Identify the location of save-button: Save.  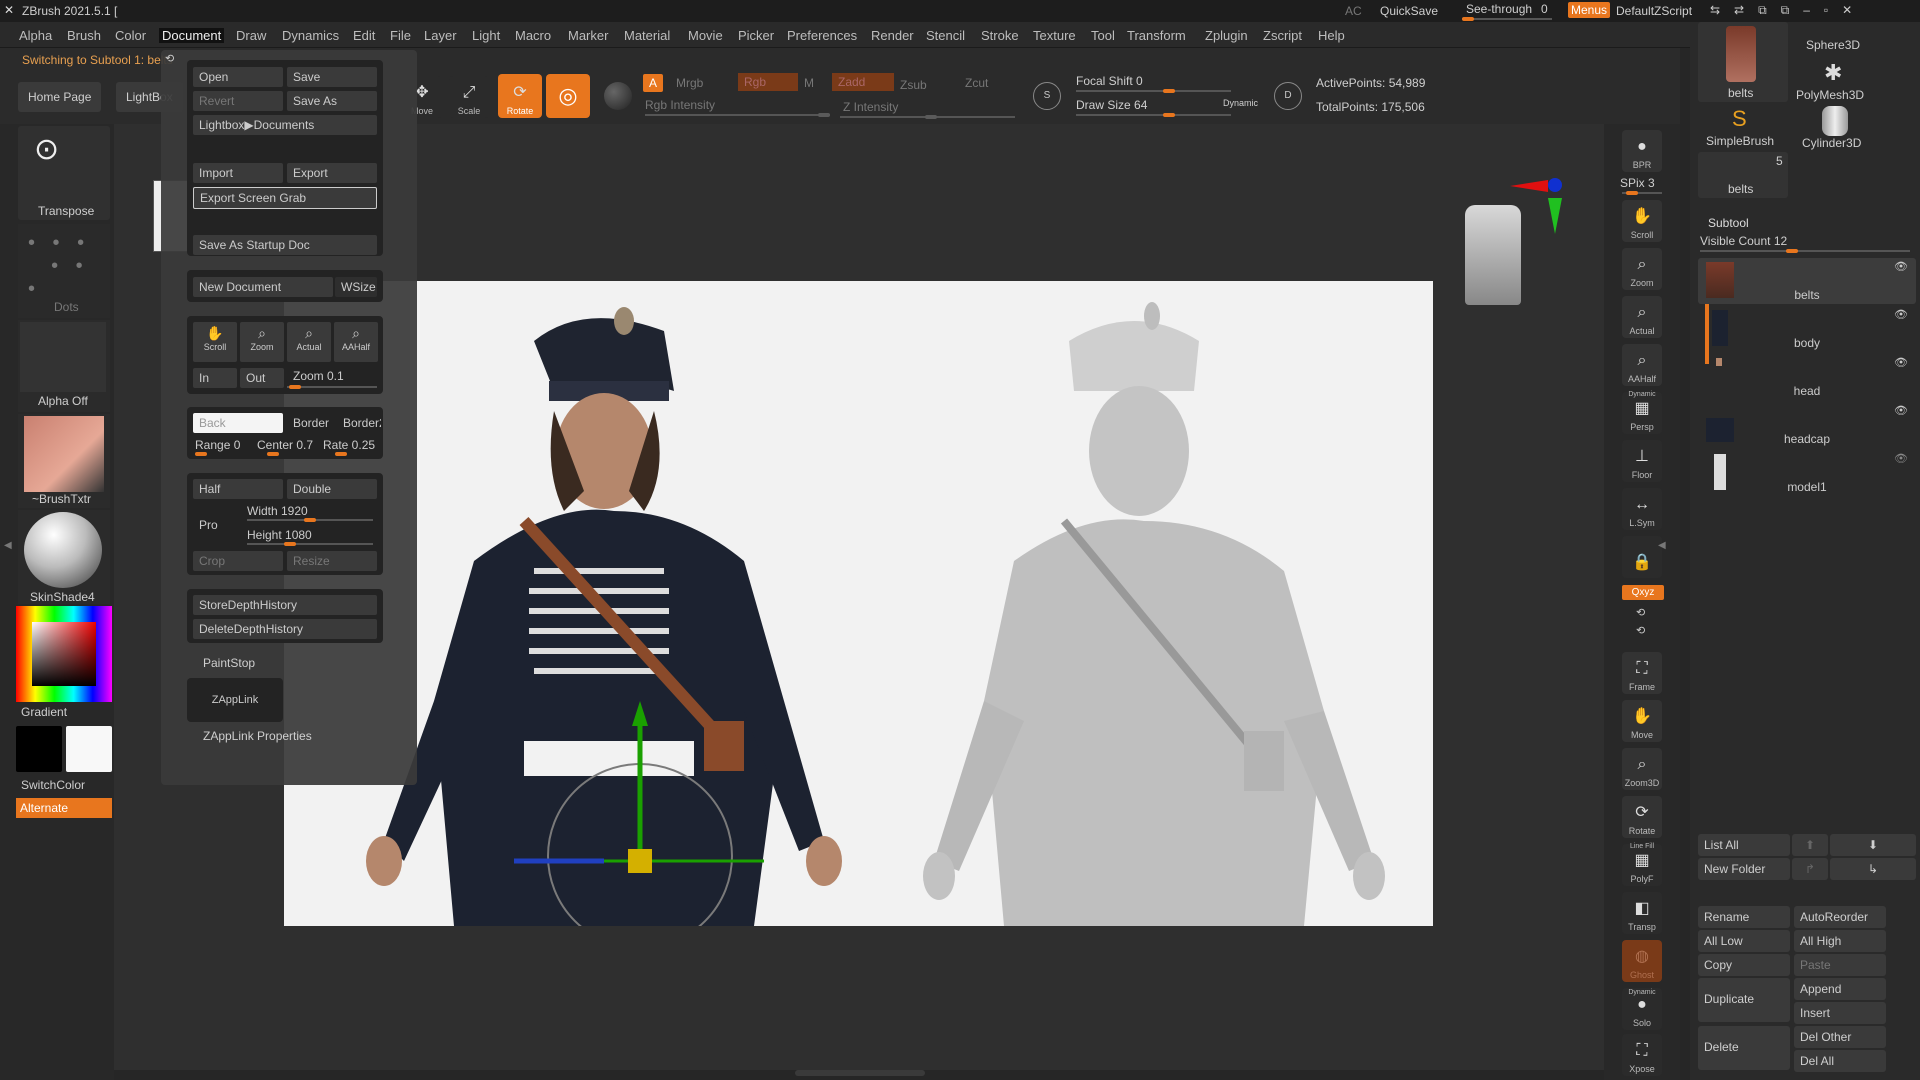
(332, 77).